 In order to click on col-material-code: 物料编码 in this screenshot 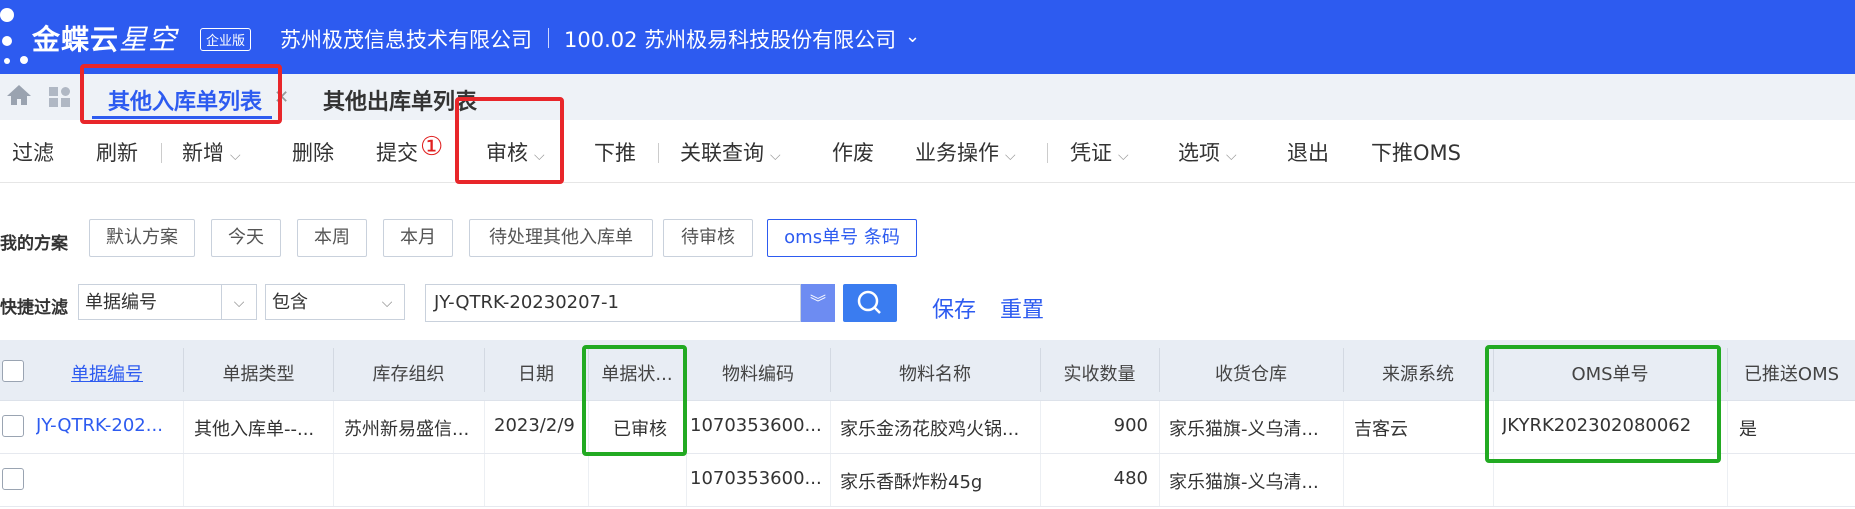, I will do `click(758, 373)`.